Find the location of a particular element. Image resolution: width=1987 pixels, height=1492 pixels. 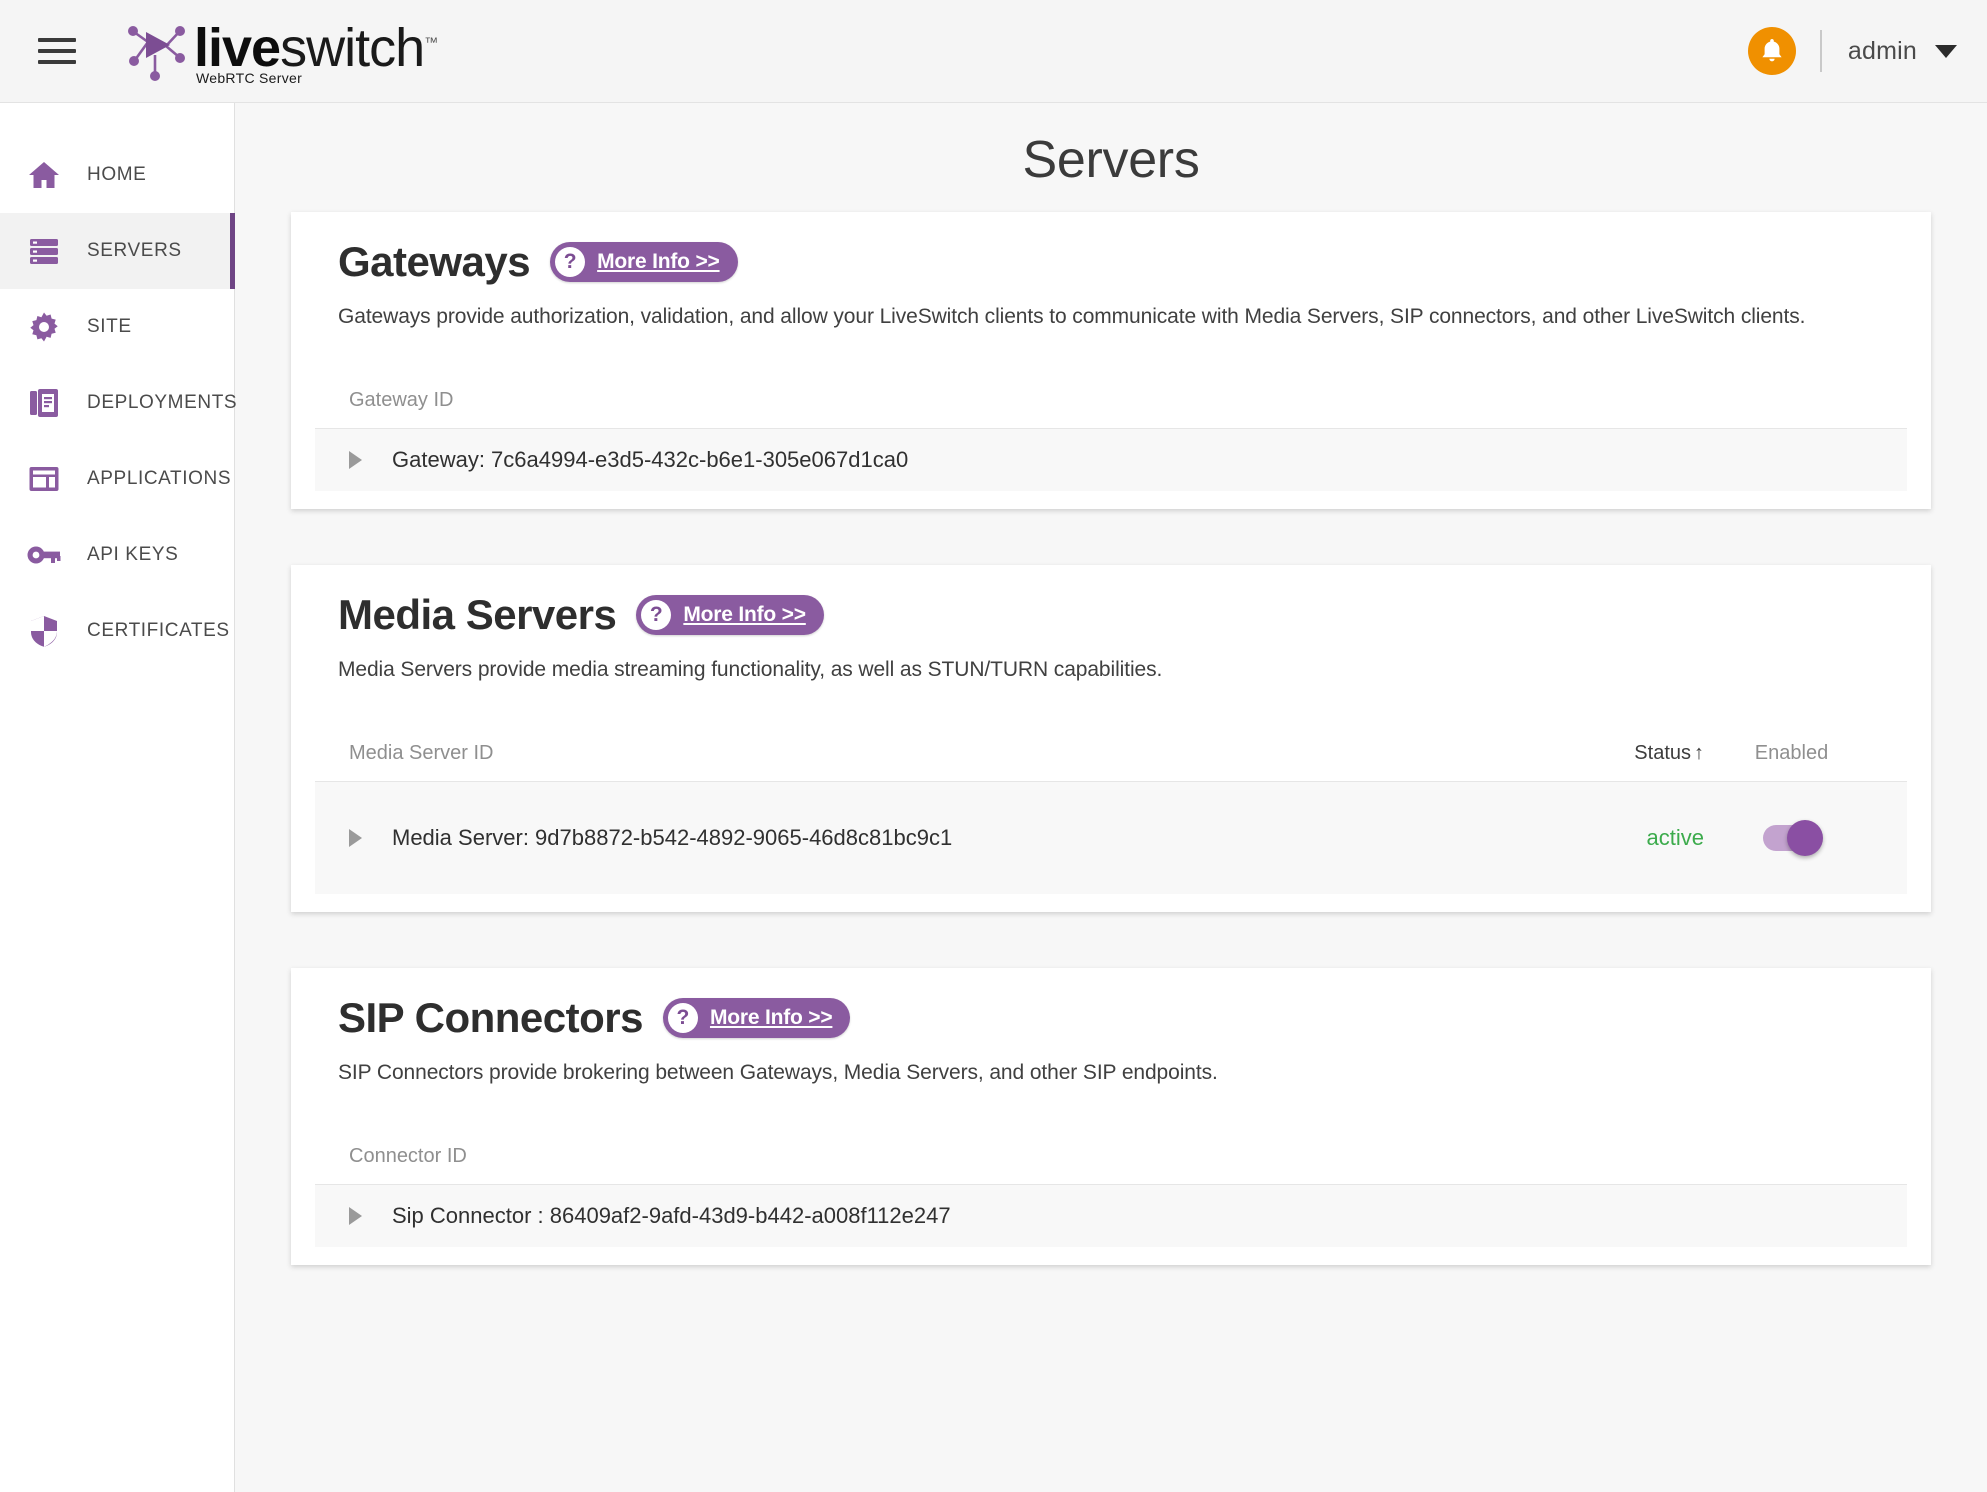

sidebar-item-api-keys: API KEYS is located at coordinates (117, 555).